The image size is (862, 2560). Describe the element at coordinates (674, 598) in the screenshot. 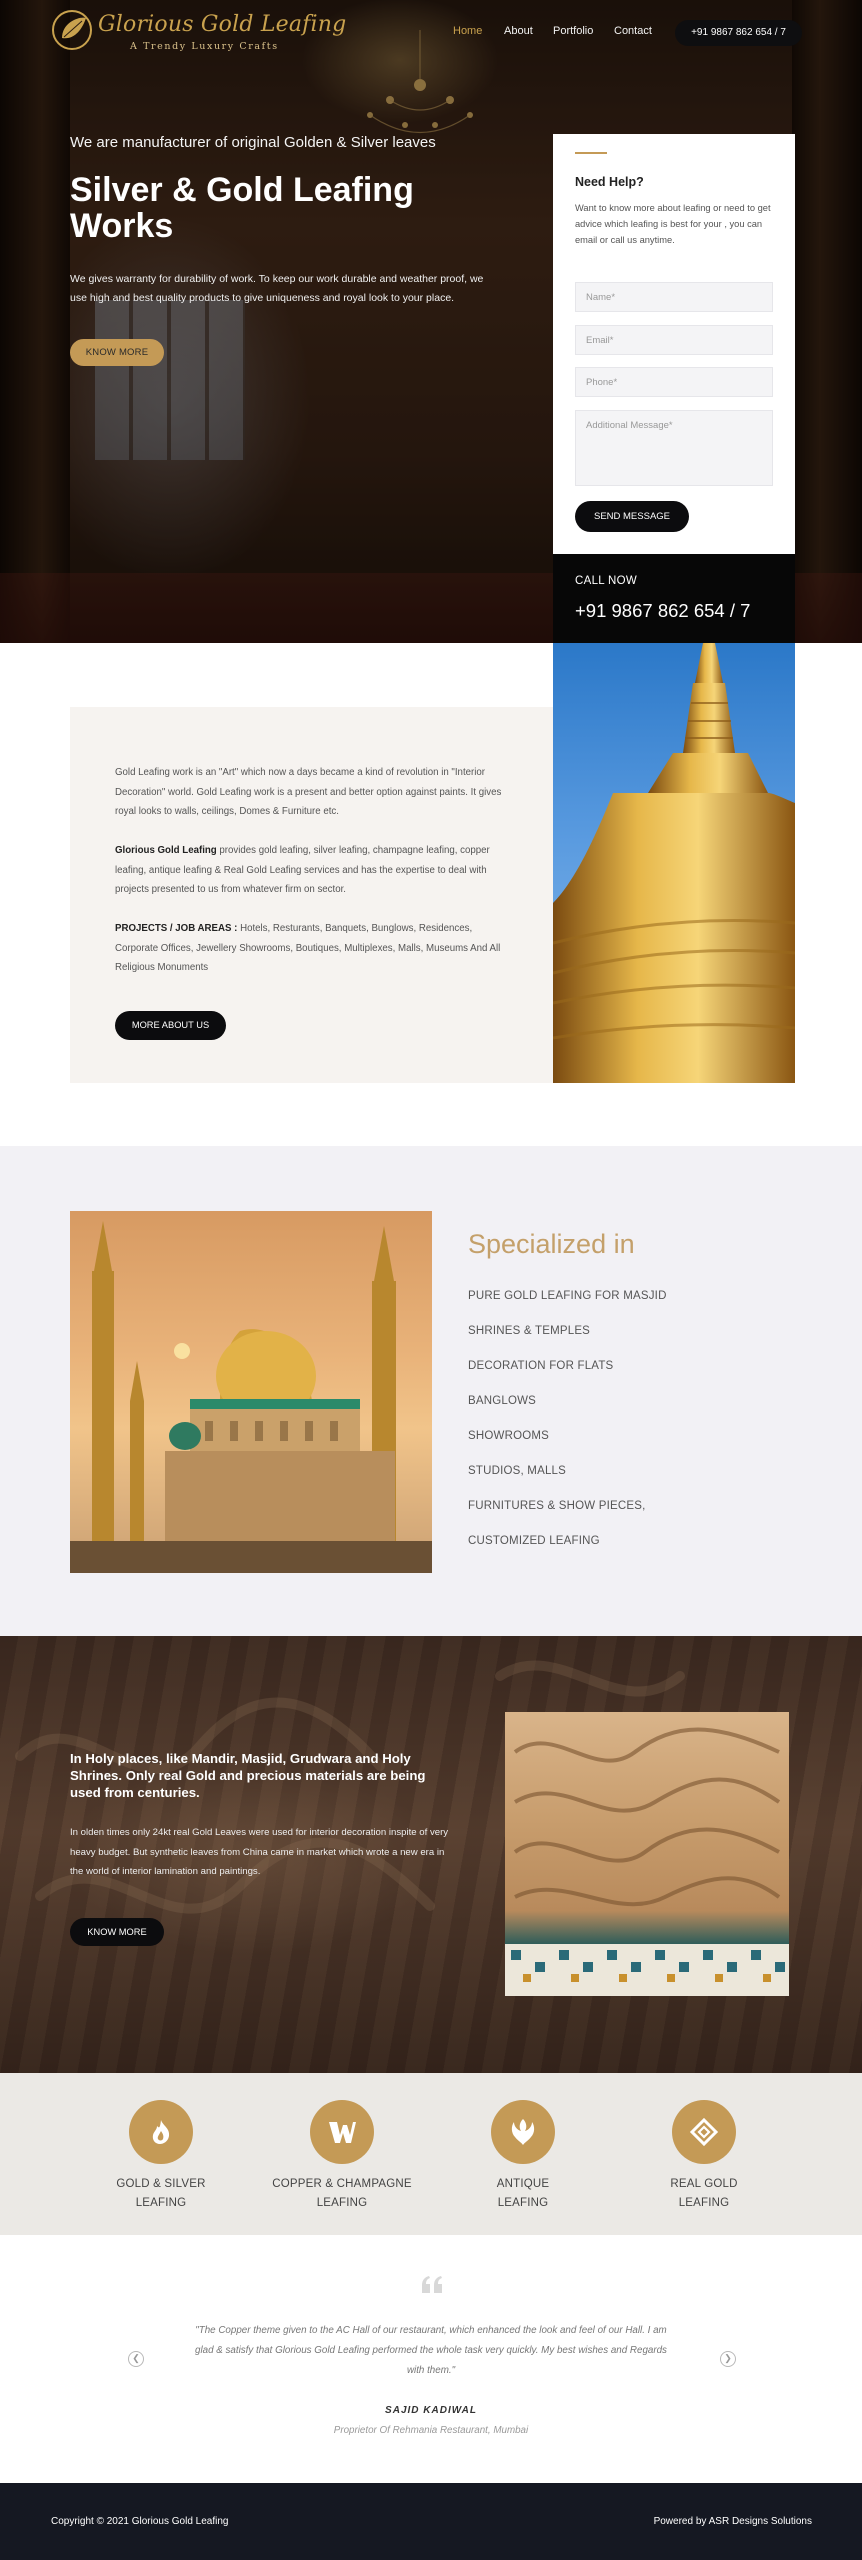

I see `call-now-box: CALL NOW +91 9867 862 654 / 7` at that location.